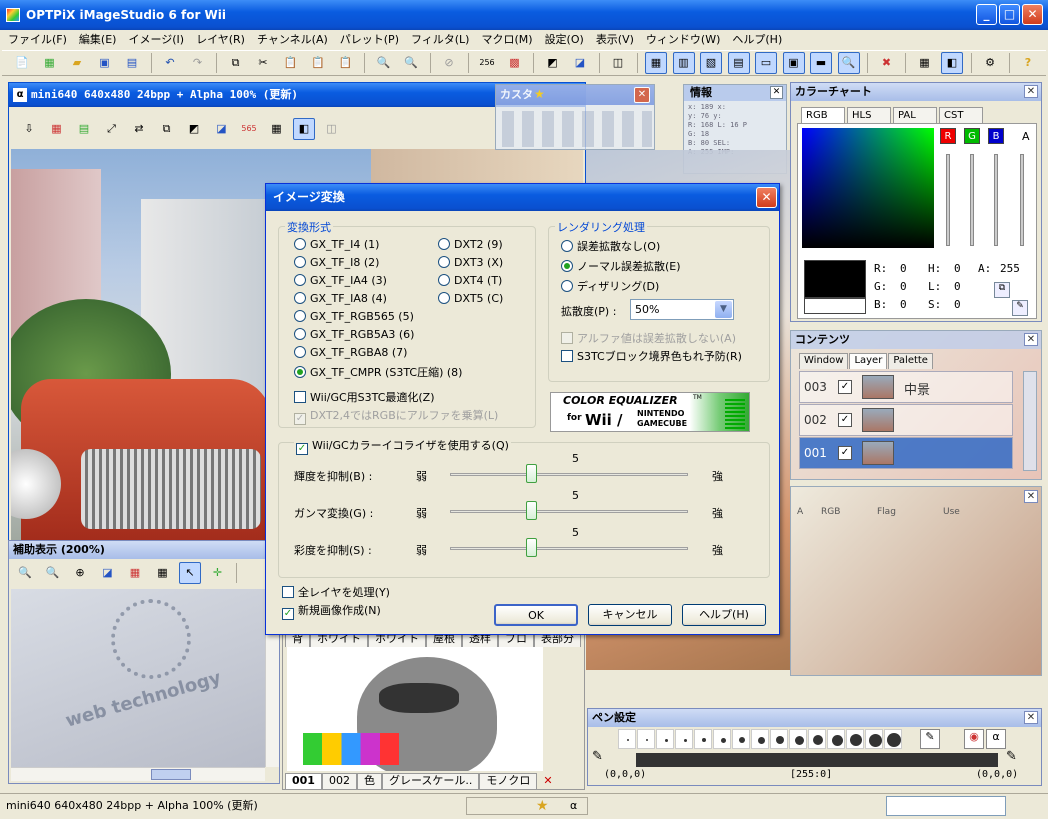 The image size is (1048, 819). I want to click on paste-new-icon: 📋, so click(318, 63).